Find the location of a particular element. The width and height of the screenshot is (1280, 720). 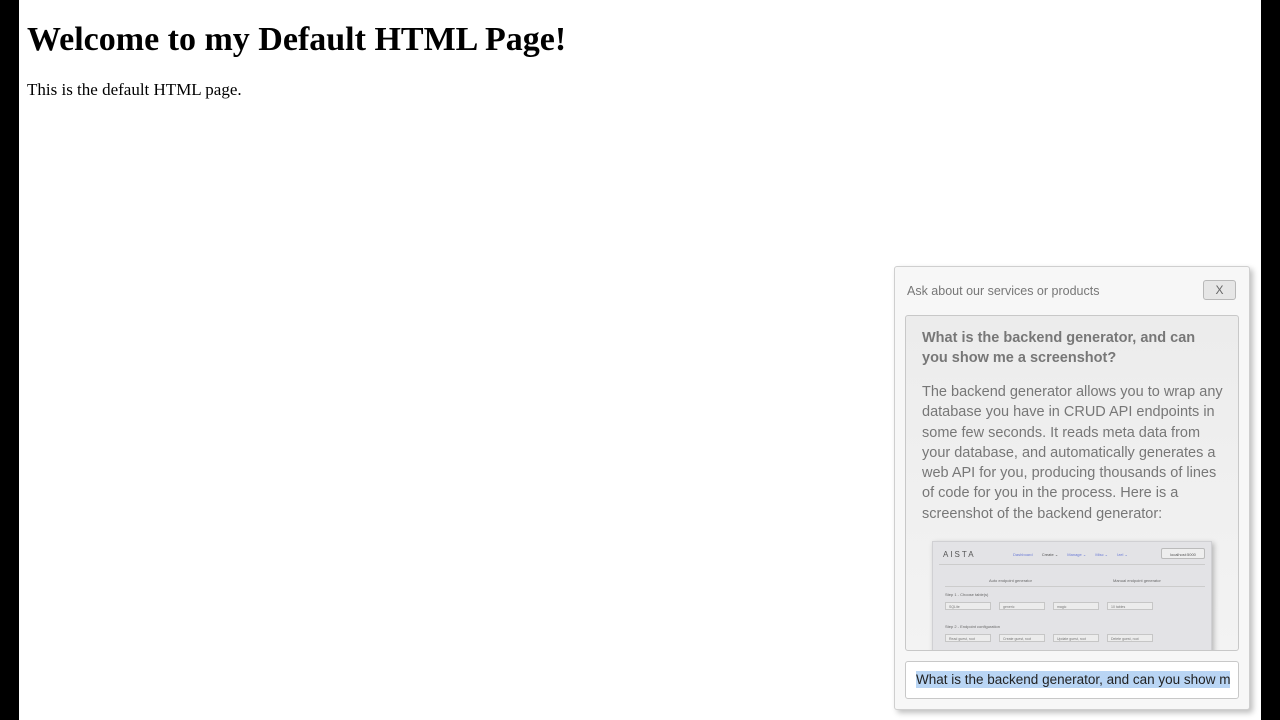

screenshot-select: magic is located at coordinates (1076, 606).